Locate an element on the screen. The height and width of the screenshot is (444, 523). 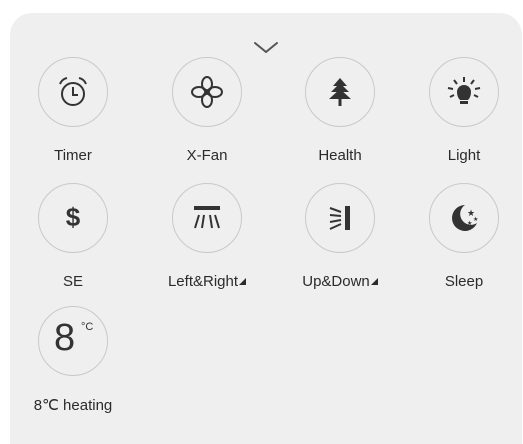
light-circle is located at coordinates (464, 92).